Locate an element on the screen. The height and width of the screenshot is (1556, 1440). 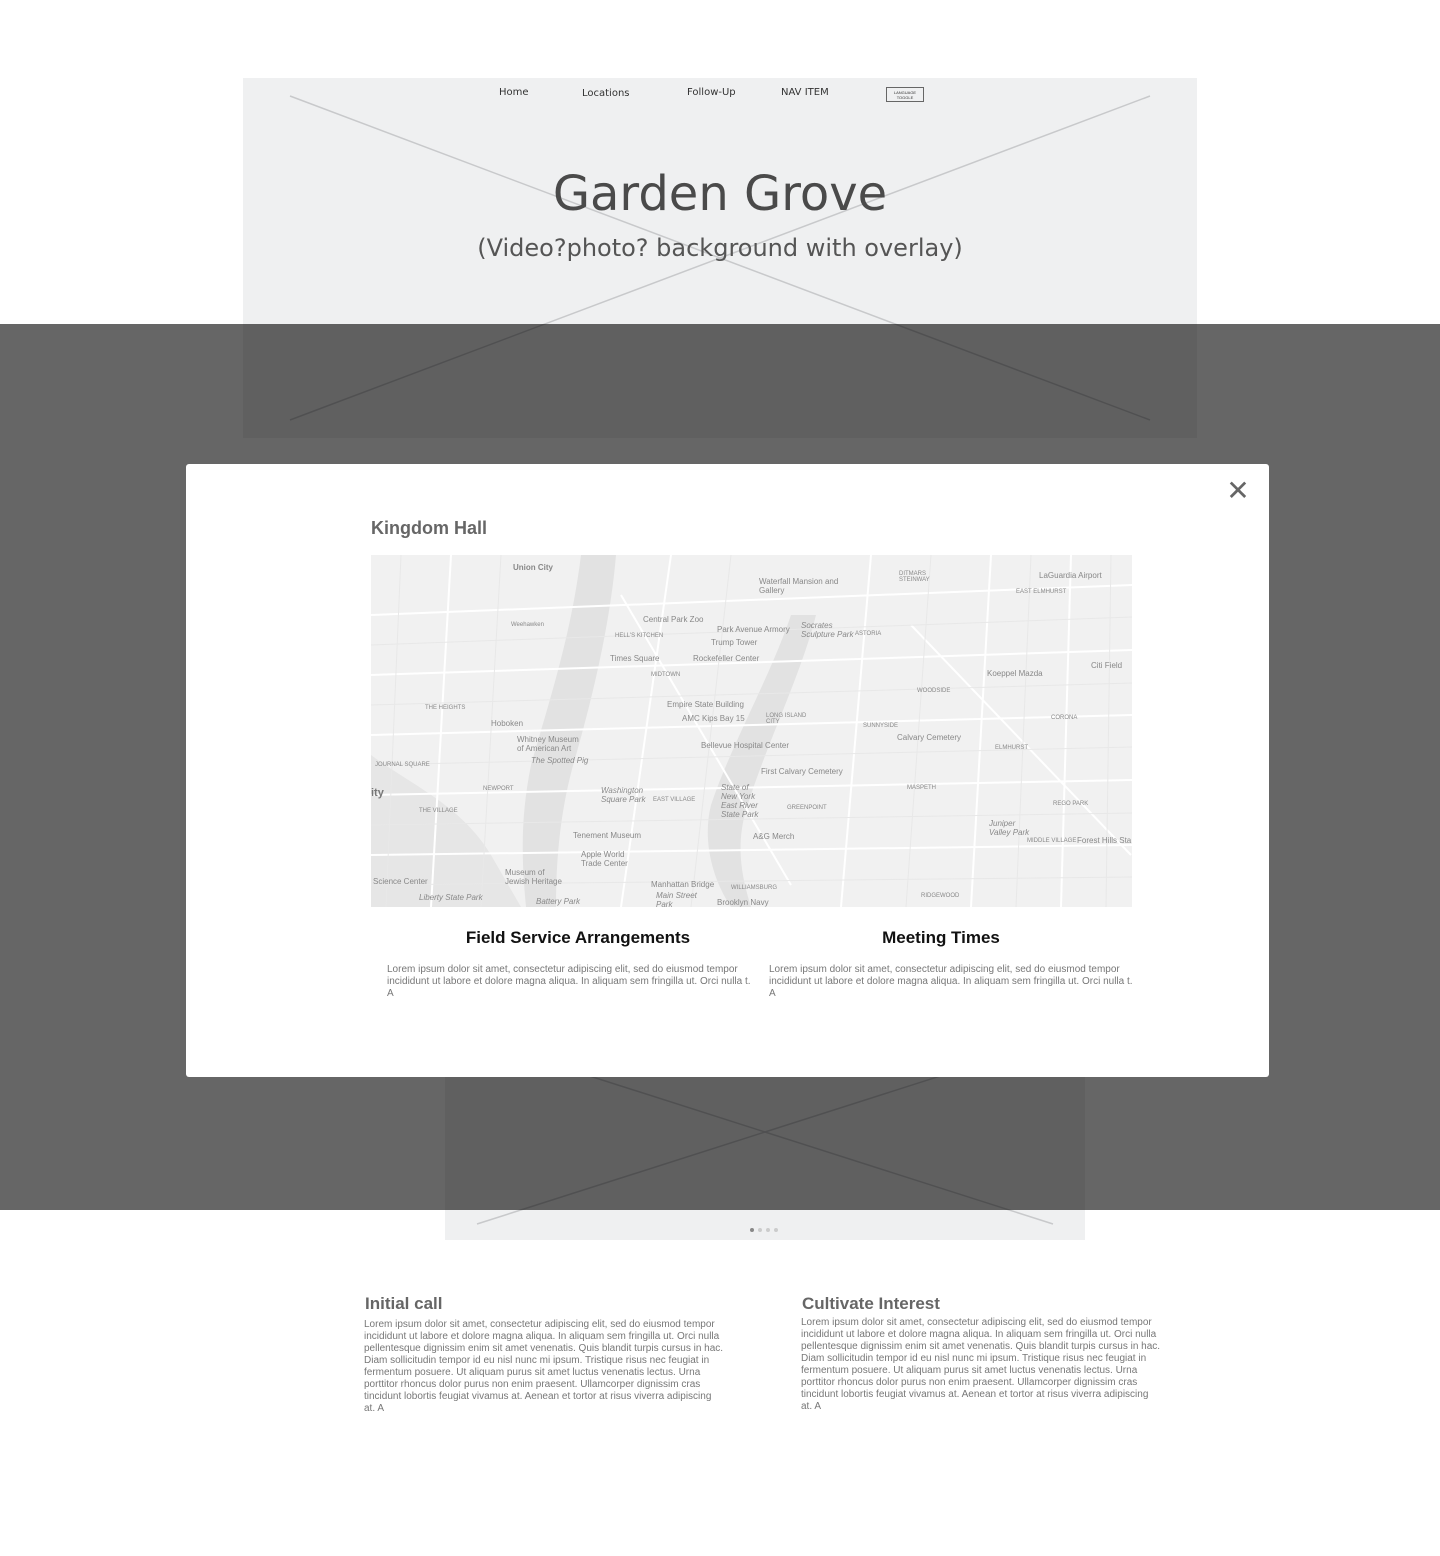
map-label: First Calvary Cemetery is located at coordinates (802, 771).